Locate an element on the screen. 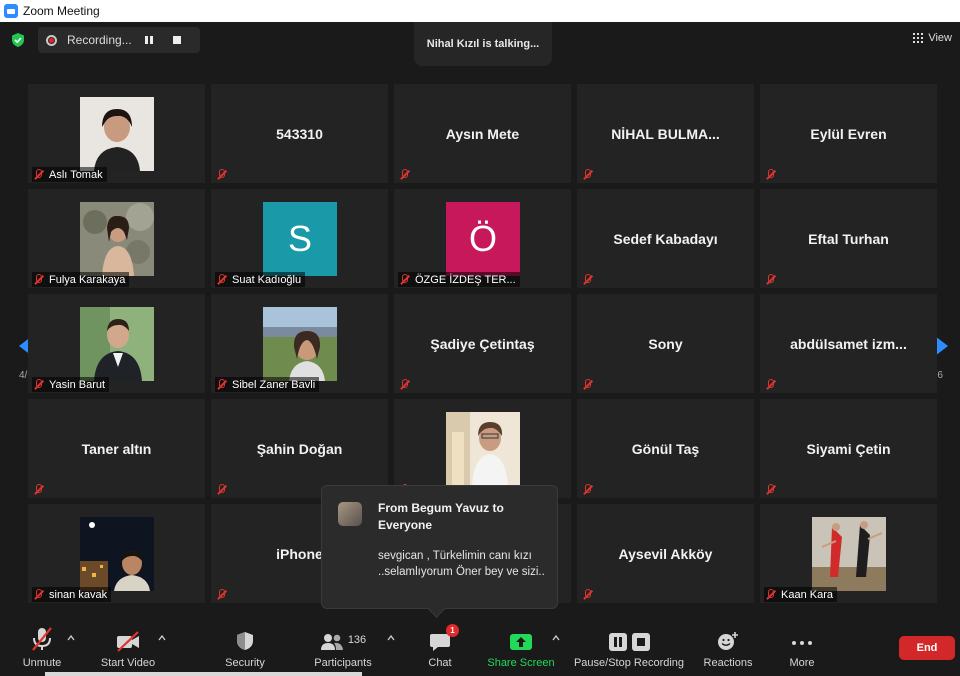 The image size is (960, 676). participant-name: Taner altın is located at coordinates (116, 448).